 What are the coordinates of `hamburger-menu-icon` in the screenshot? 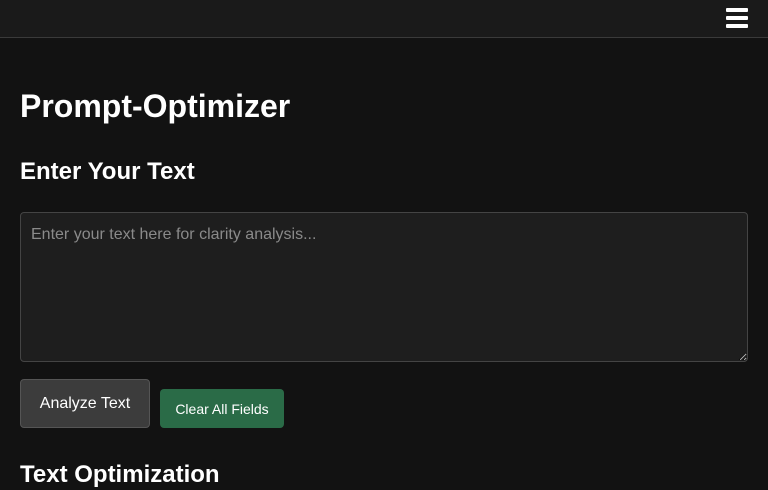 It's located at (737, 18).